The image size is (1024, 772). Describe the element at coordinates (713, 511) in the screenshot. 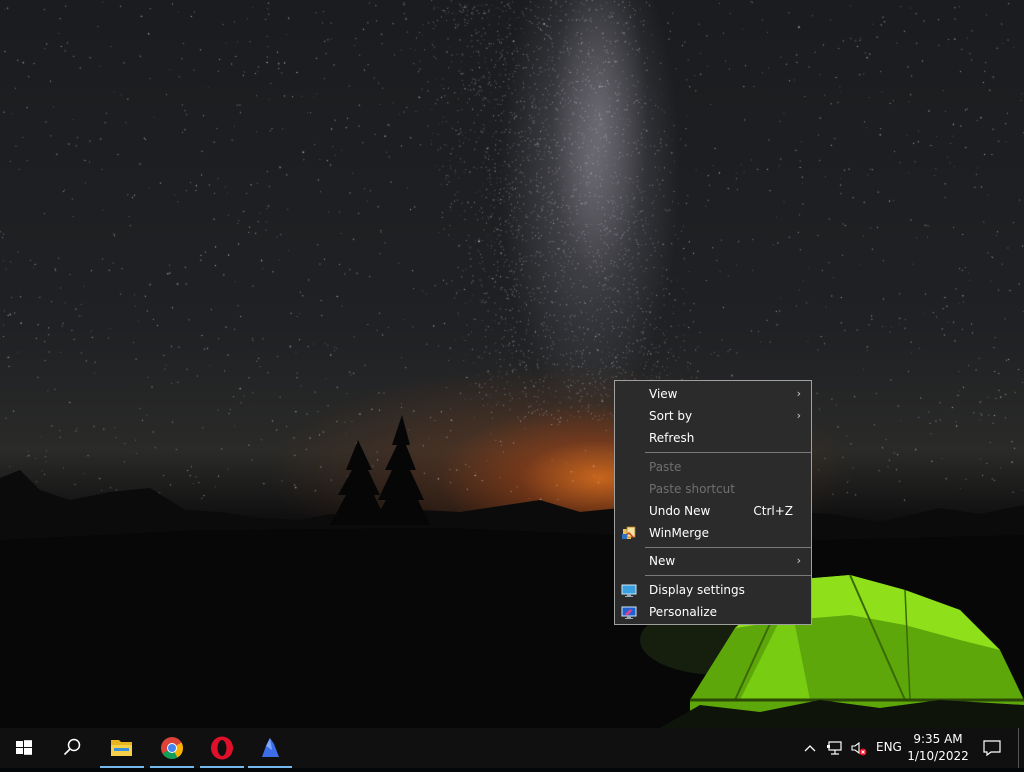

I see `menu-item-undo-new: Undo New Ctrl+Z` at that location.